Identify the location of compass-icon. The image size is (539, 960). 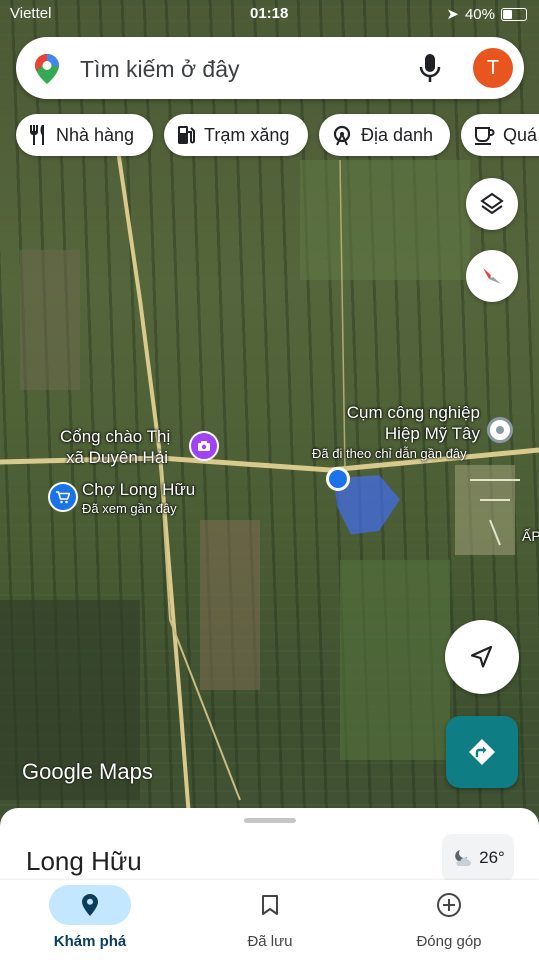
(492, 276).